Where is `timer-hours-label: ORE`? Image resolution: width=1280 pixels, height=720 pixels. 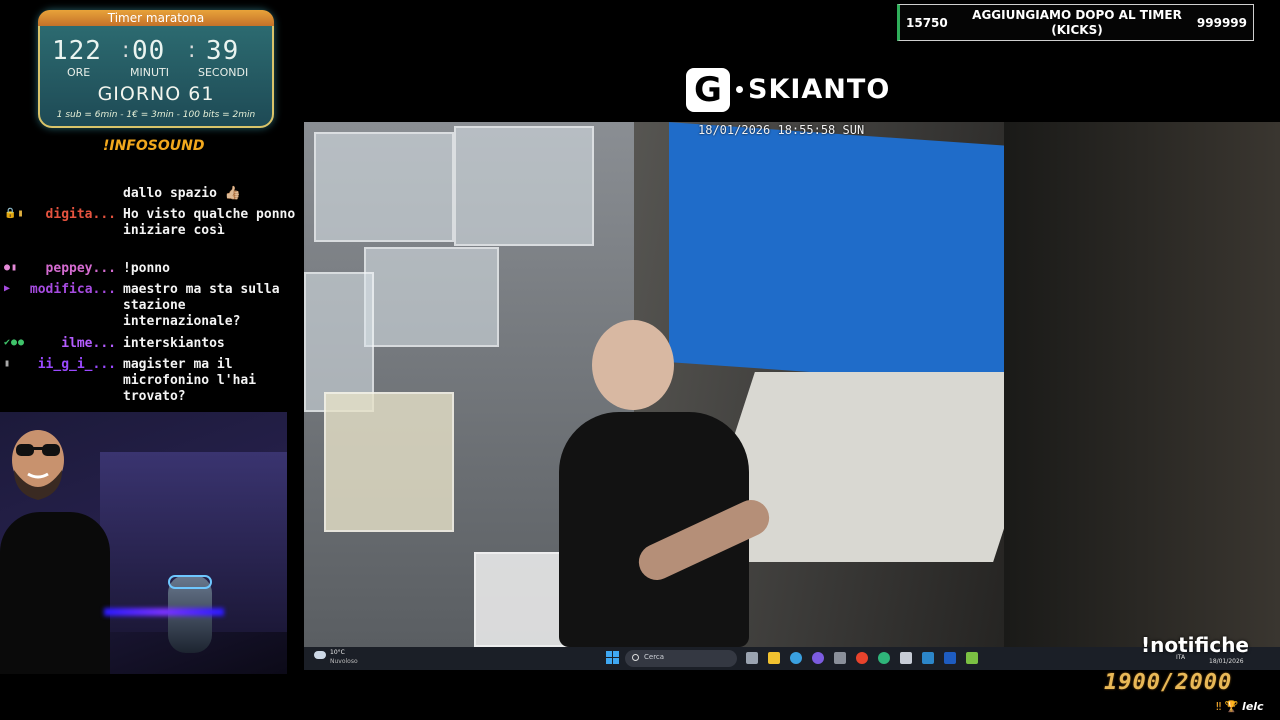
timer-hours-label: ORE is located at coordinates (79, 72).